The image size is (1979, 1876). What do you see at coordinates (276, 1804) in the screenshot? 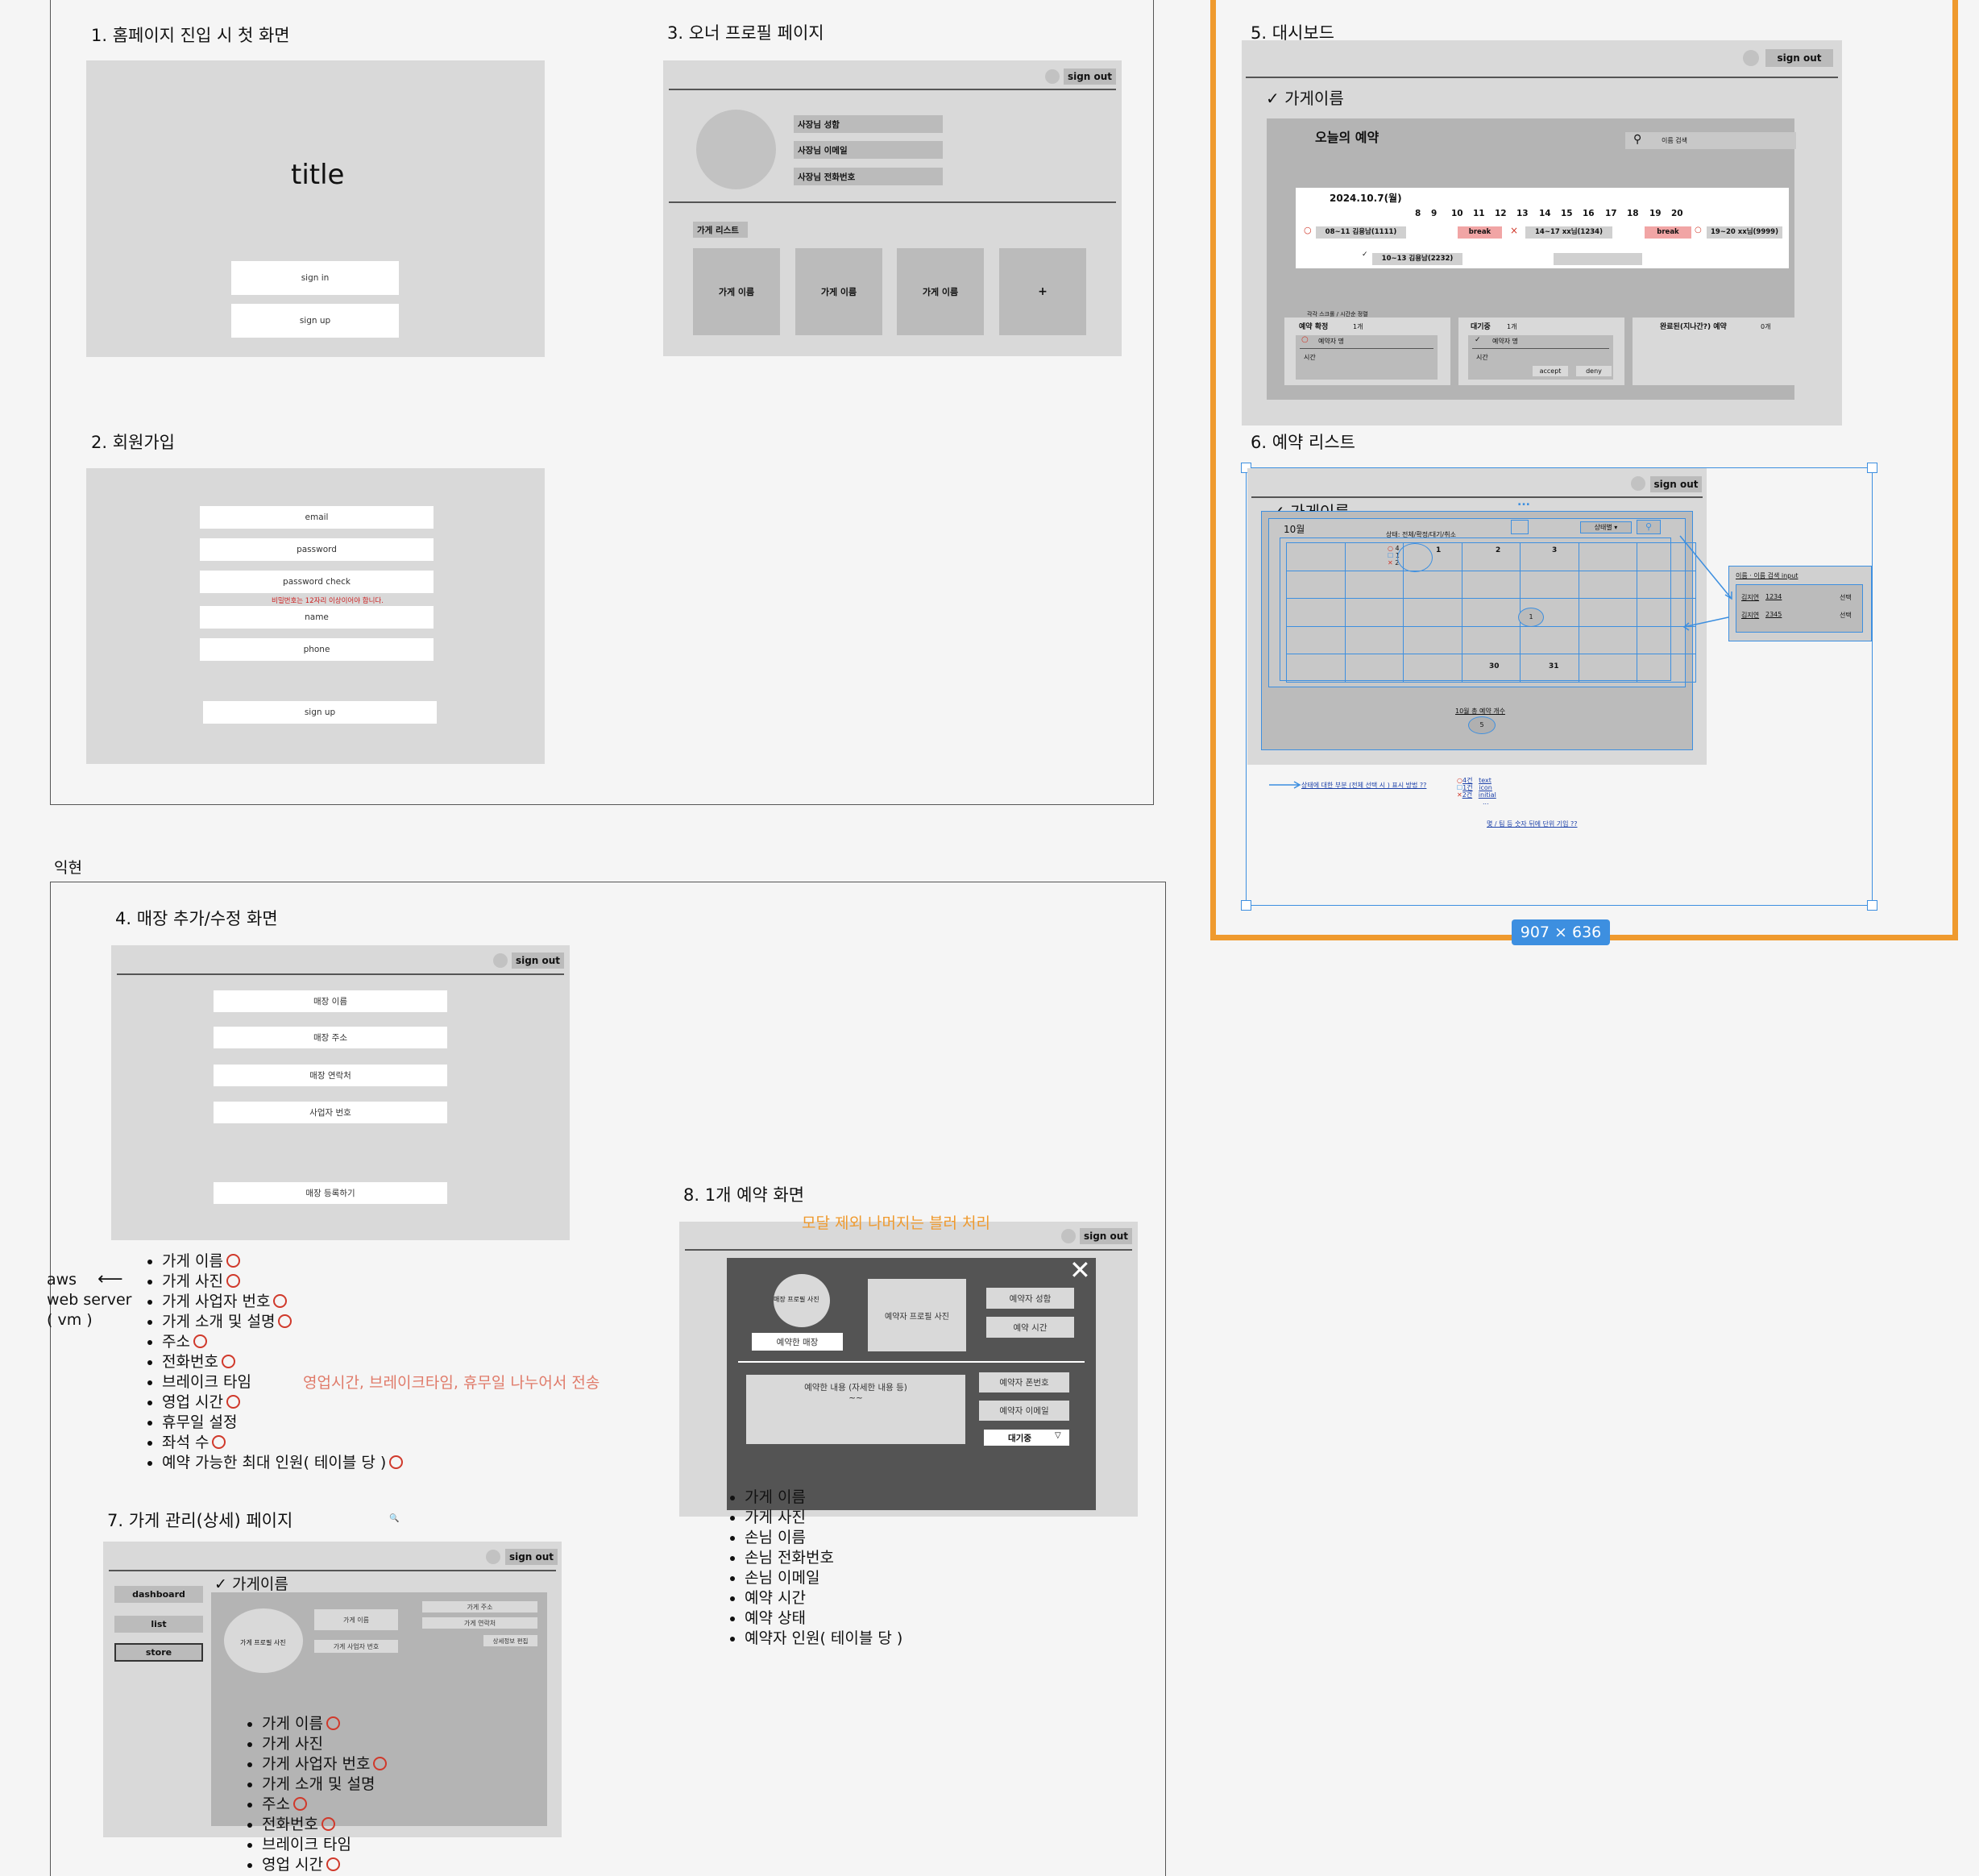
I see `field-label: 주소` at bounding box center [276, 1804].